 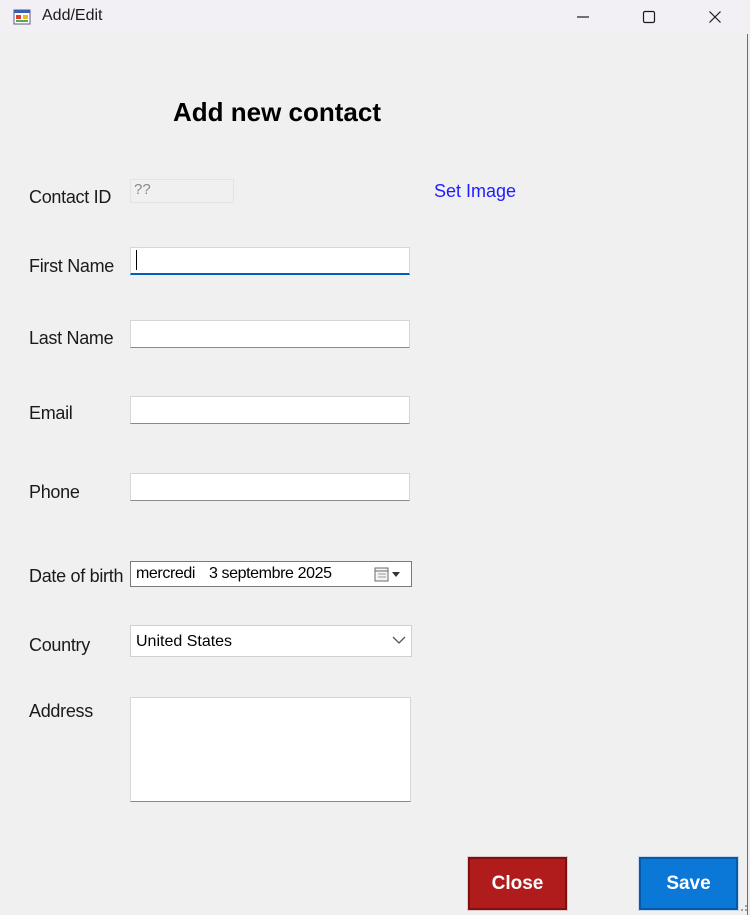 I want to click on contact-id-label: Contact ID, so click(x=70, y=197).